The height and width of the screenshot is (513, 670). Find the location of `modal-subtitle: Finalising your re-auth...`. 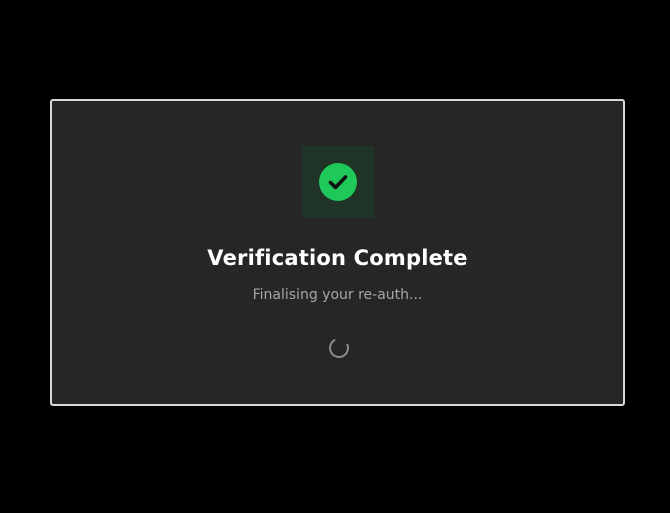

modal-subtitle: Finalising your re-auth... is located at coordinates (337, 295).